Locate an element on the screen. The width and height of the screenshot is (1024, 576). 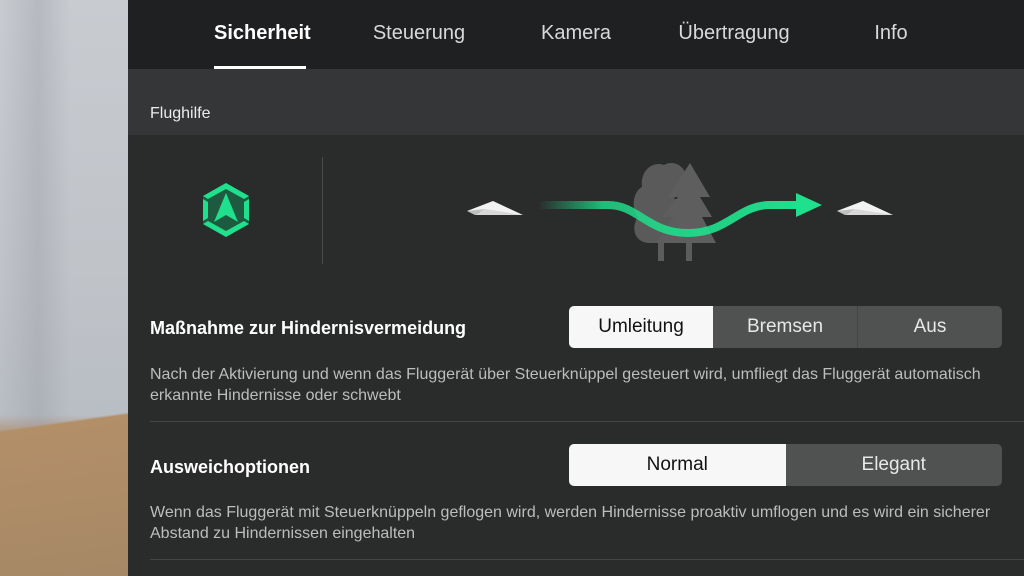
tab-uebertragung: Übertragung is located at coordinates (734, 45).